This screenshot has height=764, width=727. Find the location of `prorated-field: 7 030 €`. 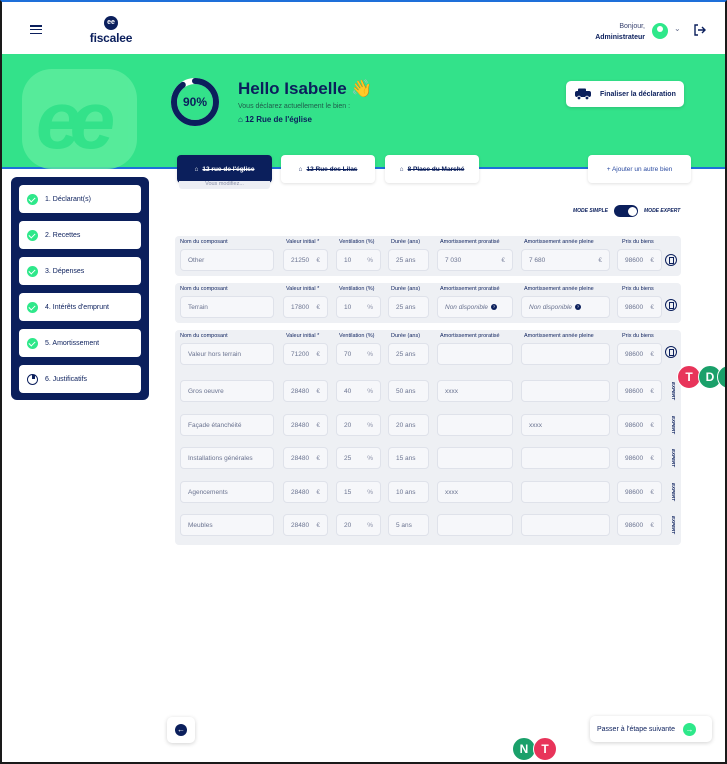

prorated-field: 7 030 € is located at coordinates (475, 260).